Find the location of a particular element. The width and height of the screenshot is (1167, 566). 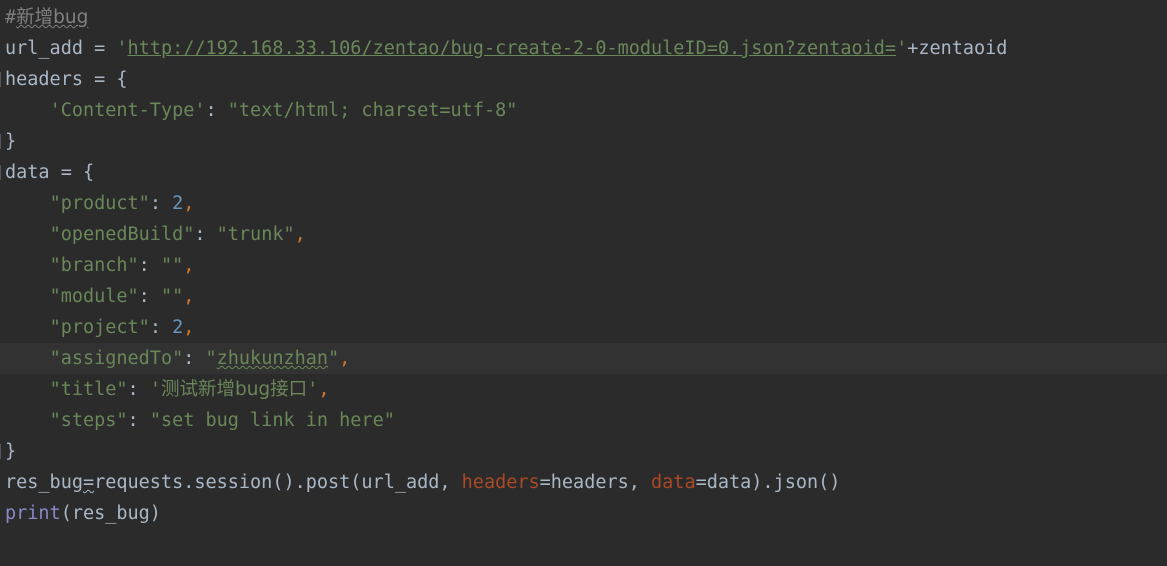

quote-open: " is located at coordinates (211, 358).